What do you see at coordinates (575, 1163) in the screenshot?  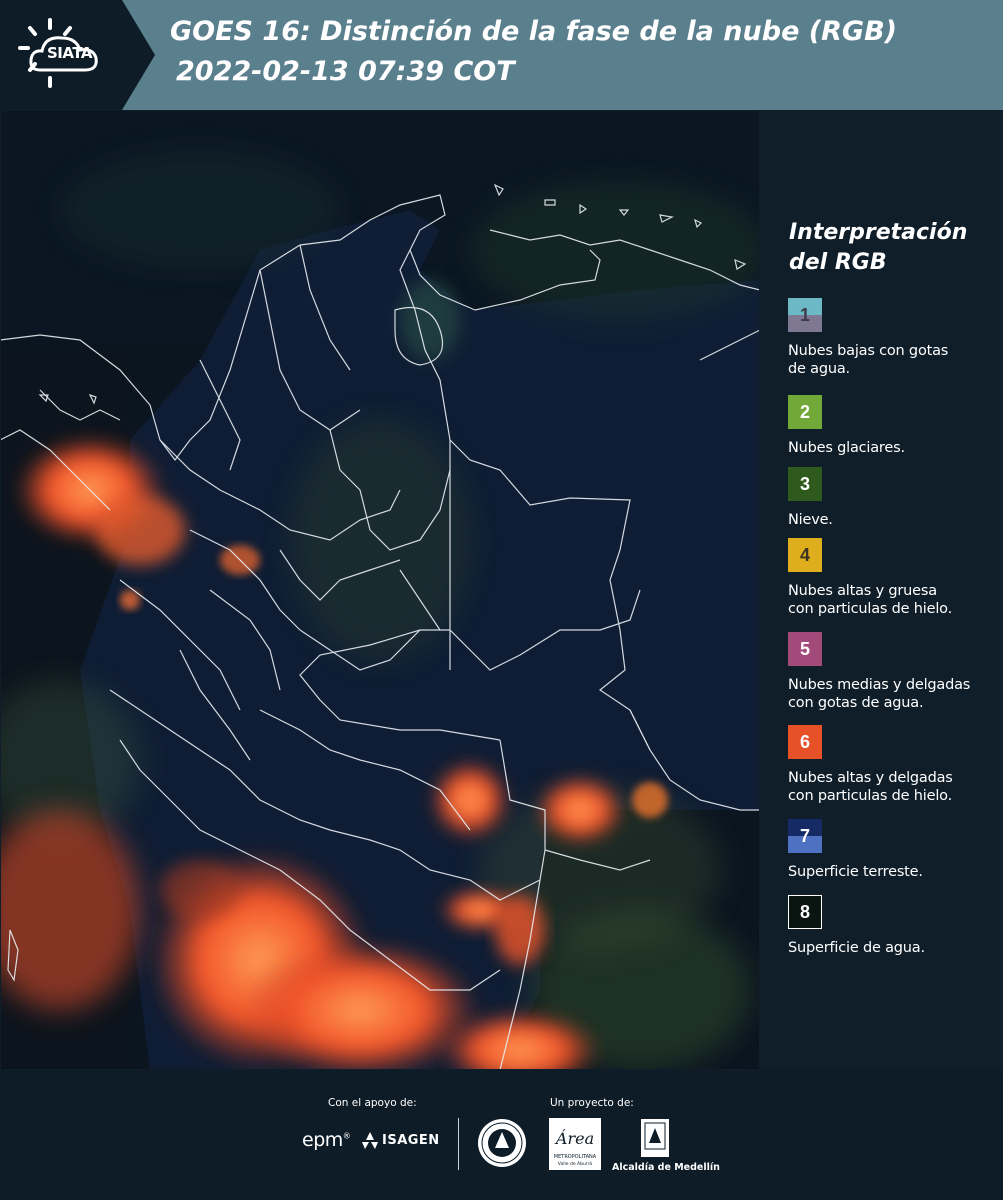 I see `area-logo-sub2: Valle de Aburrá` at bounding box center [575, 1163].